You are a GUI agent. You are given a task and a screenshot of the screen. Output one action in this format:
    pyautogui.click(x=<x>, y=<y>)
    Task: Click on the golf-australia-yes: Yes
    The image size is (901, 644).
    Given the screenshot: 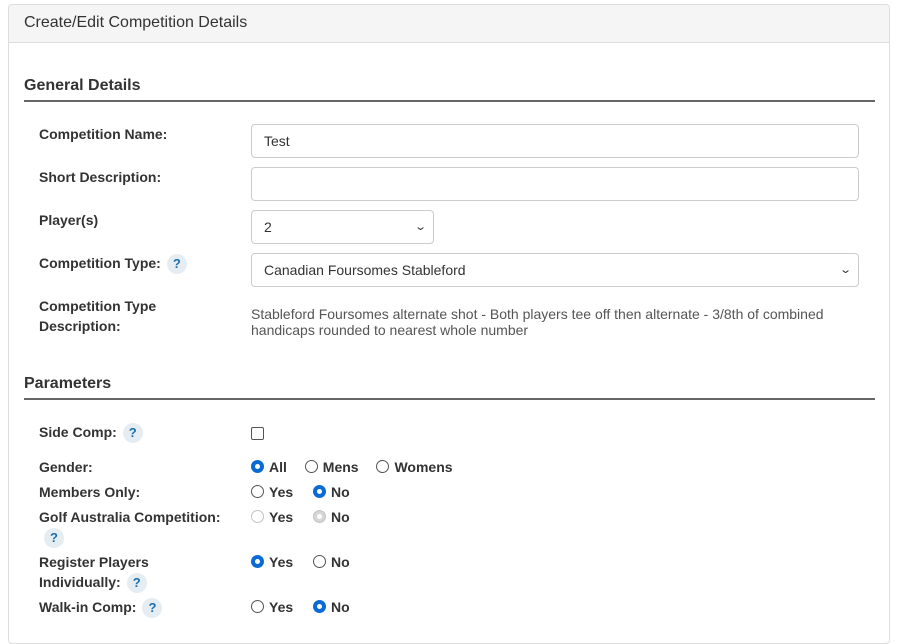 What is the action you would take?
    pyautogui.click(x=272, y=517)
    